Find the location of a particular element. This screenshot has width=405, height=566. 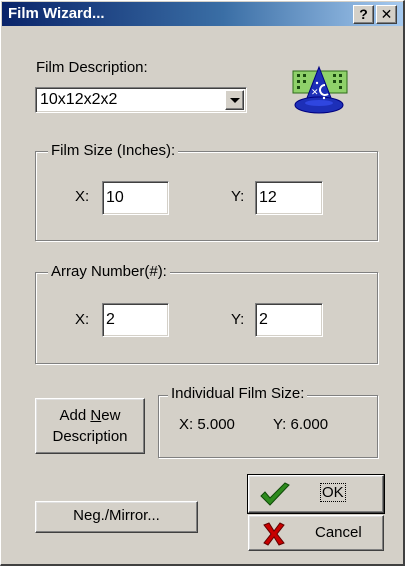

film-description-label: Film Description: is located at coordinates (92, 67).